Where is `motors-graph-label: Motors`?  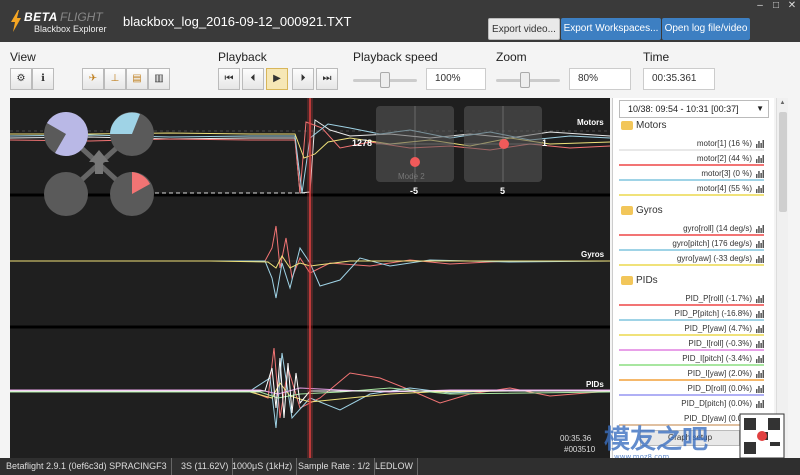
motors-graph-label: Motors is located at coordinates (590, 122).